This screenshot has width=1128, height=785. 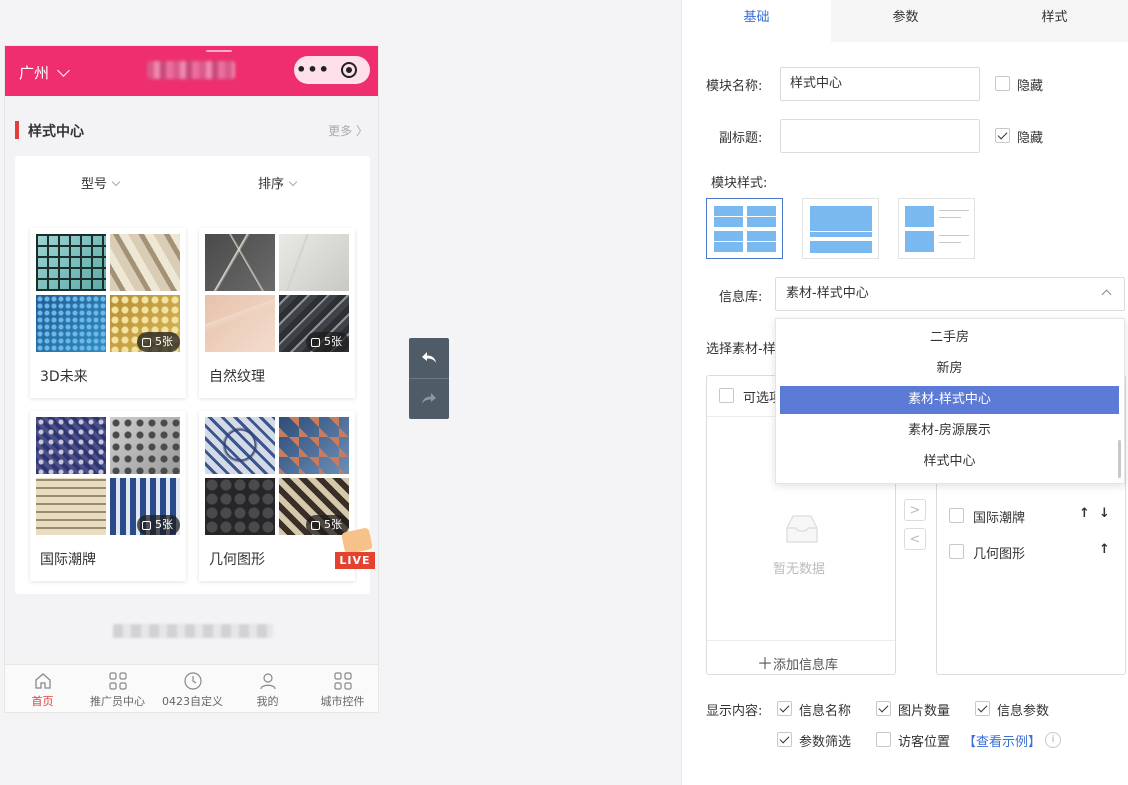 What do you see at coordinates (784, 708) in the screenshot?
I see `display-name-checkbox` at bounding box center [784, 708].